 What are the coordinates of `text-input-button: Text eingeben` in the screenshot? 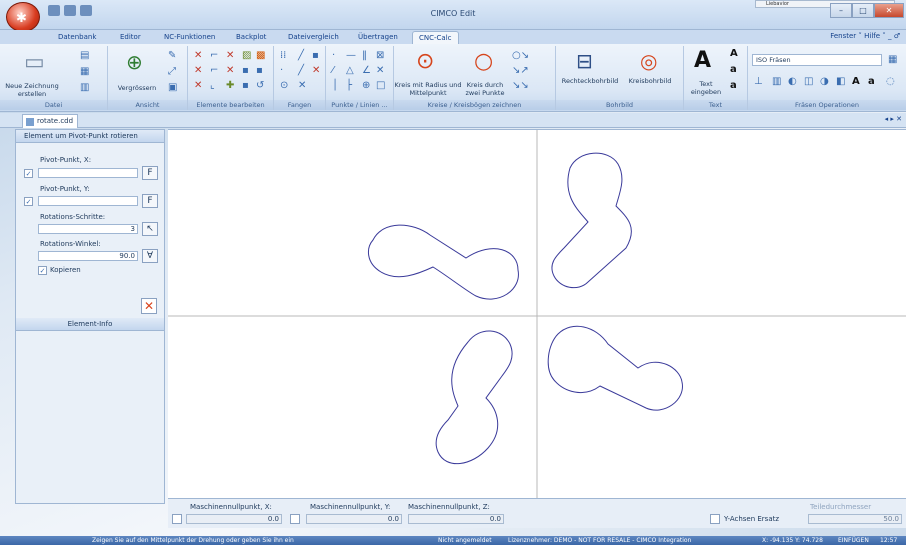 It's located at (706, 88).